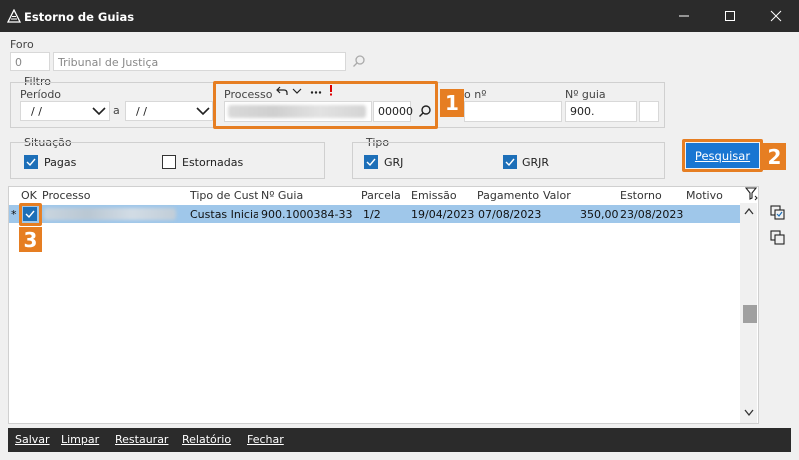  I want to click on minimize-icon, so click(684, 16).